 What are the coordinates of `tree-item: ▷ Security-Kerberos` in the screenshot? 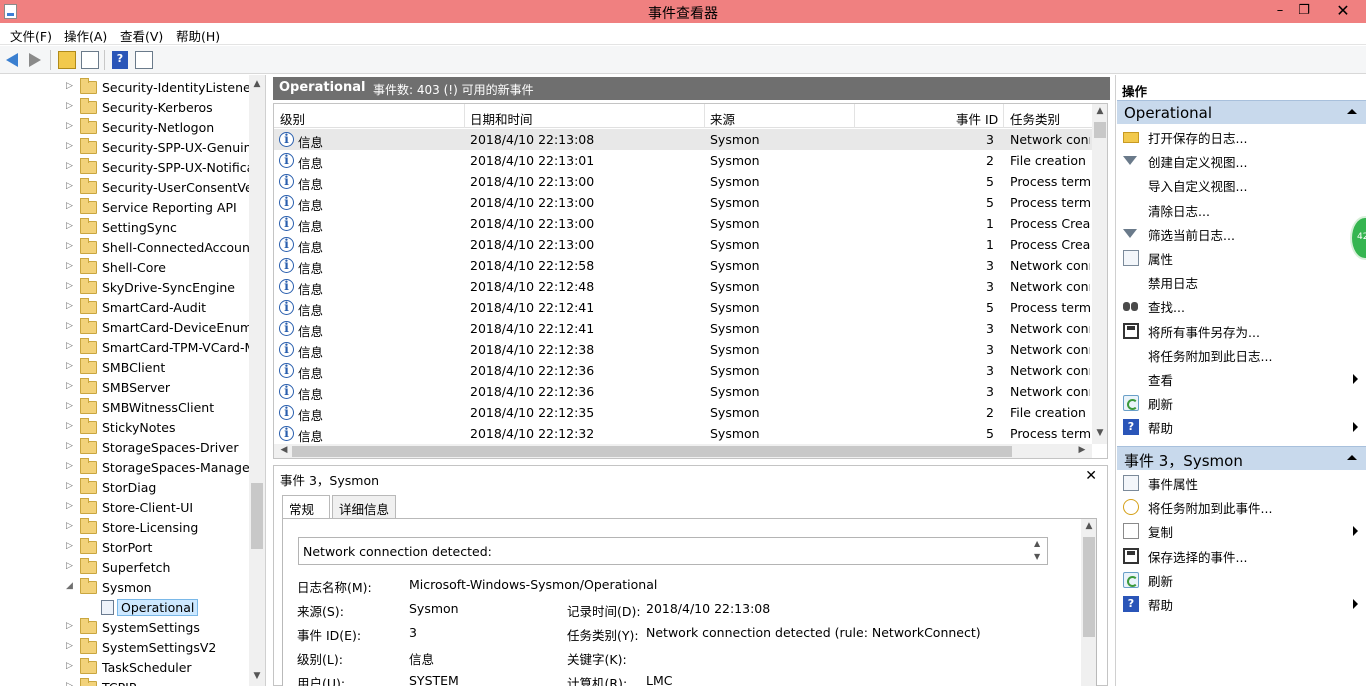 It's located at (125, 108).